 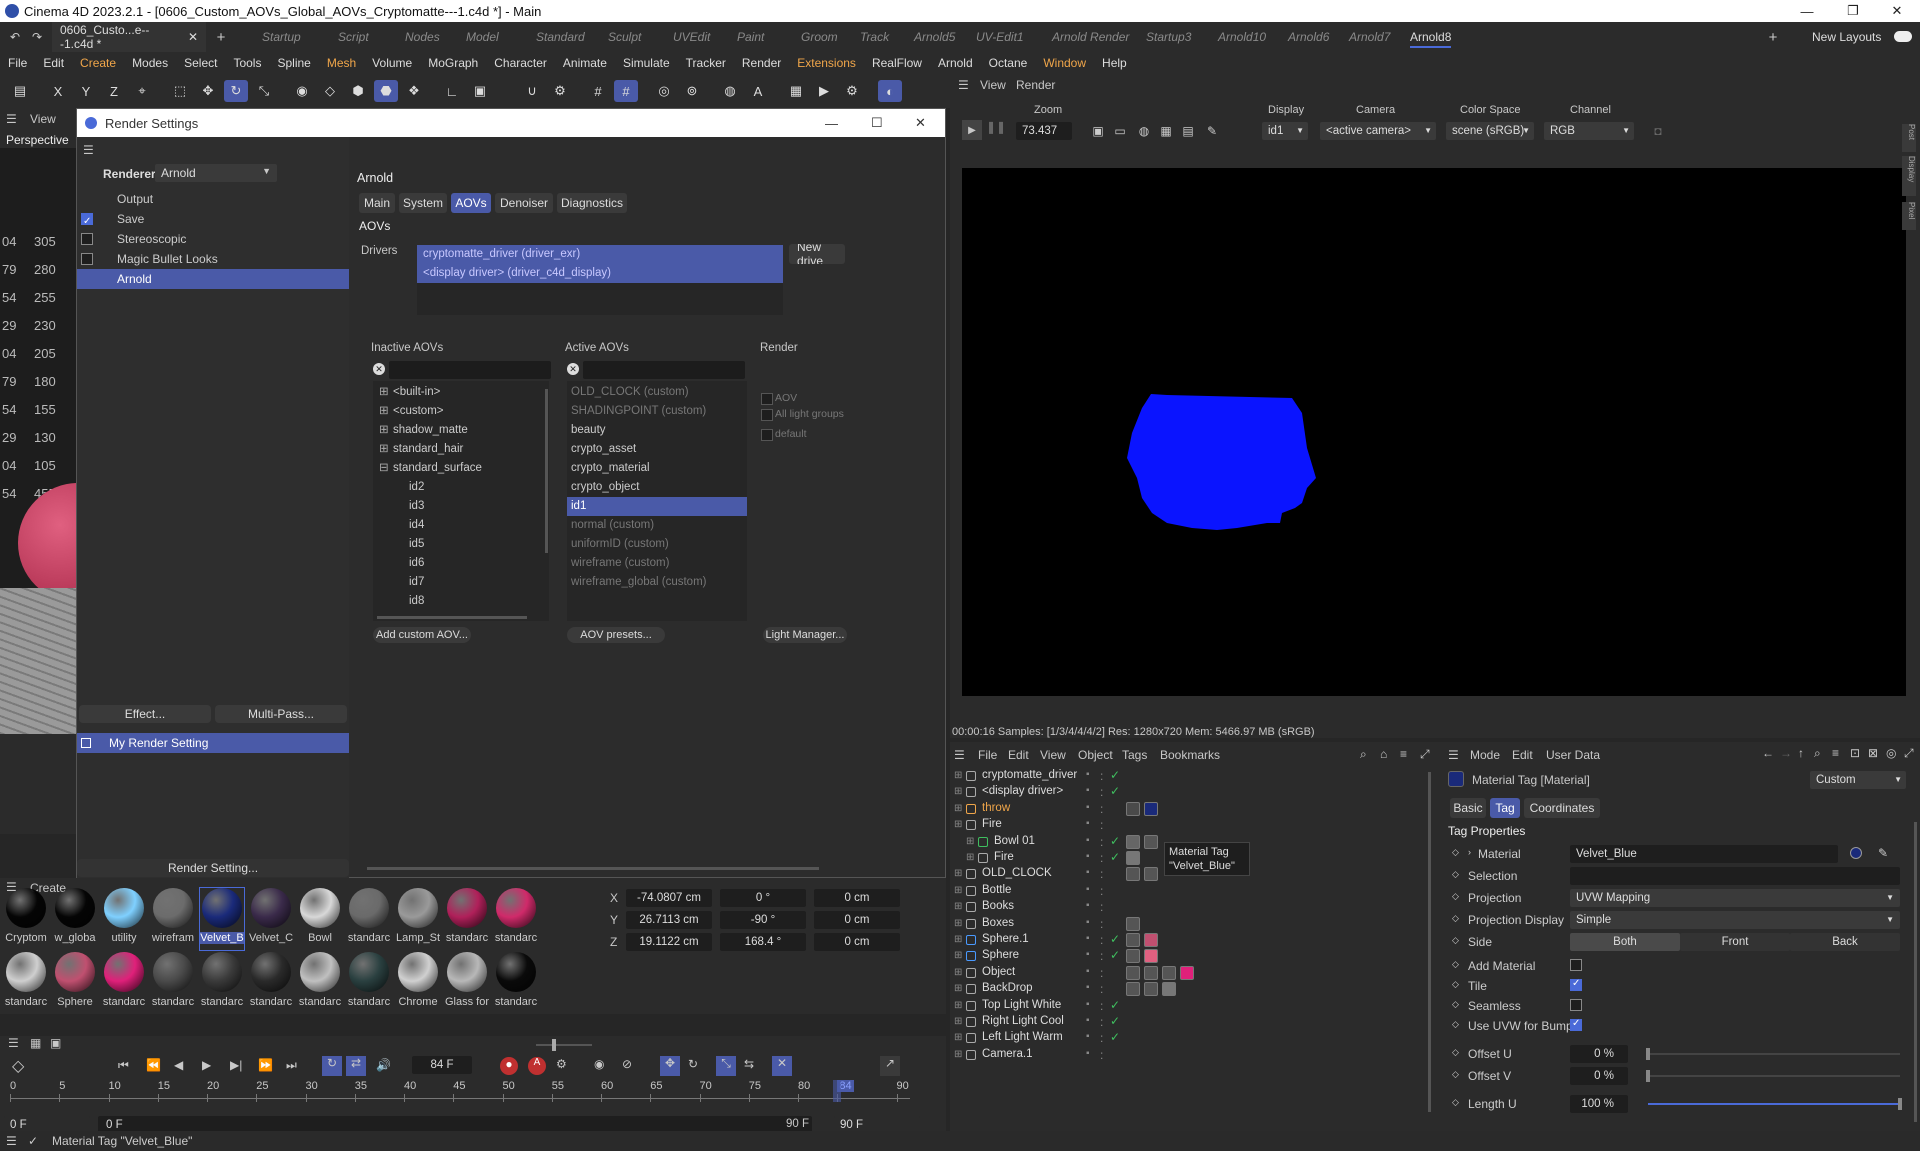 What do you see at coordinates (1144, 131) in the screenshot?
I see `globe-icon: ◍` at bounding box center [1144, 131].